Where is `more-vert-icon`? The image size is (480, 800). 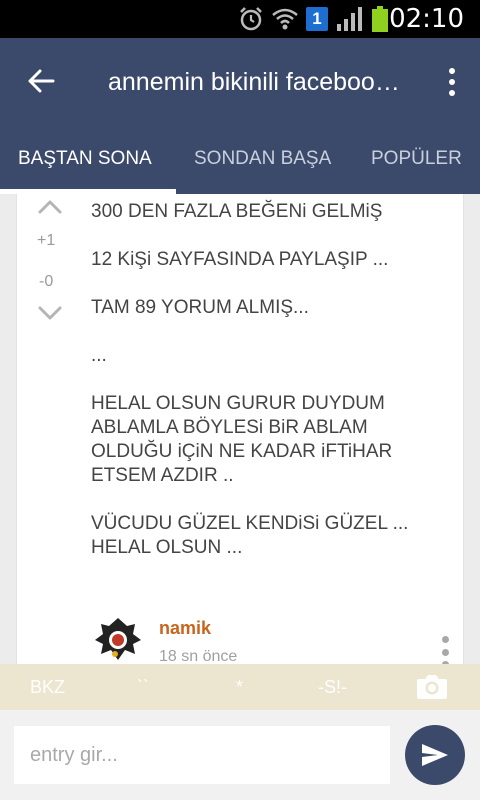 more-vert-icon is located at coordinates (445, 639).